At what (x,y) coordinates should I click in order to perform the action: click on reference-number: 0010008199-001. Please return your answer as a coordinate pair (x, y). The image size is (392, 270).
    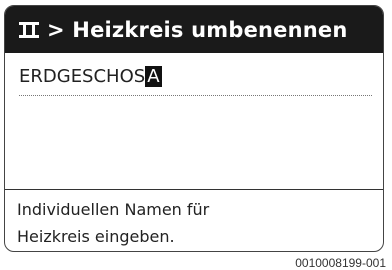
    Looking at the image, I should click on (340, 263).